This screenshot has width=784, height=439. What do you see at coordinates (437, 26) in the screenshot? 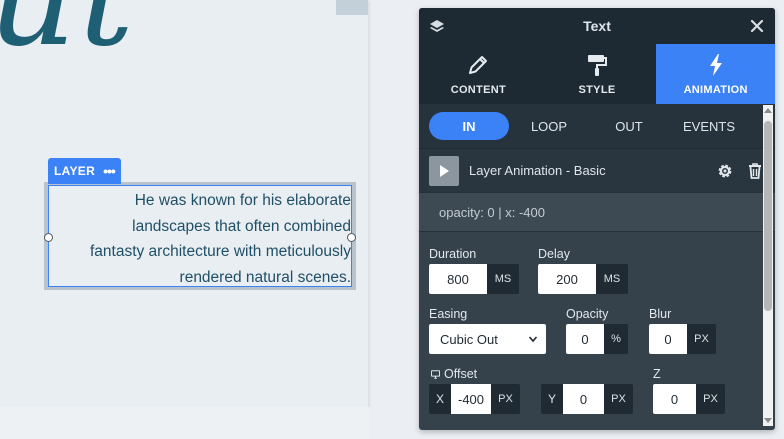
I see `layers-icon` at bounding box center [437, 26].